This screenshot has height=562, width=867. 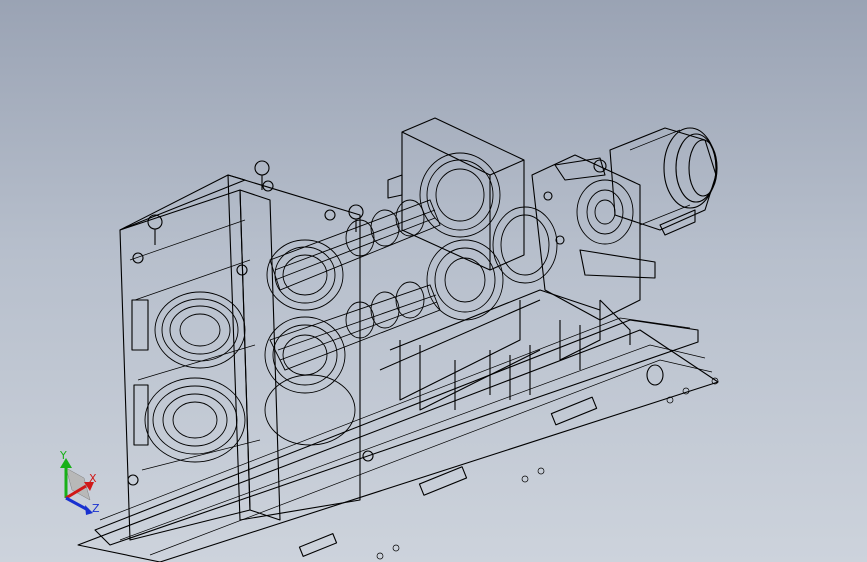 I want to click on support-frame, so click(x=505, y=350).